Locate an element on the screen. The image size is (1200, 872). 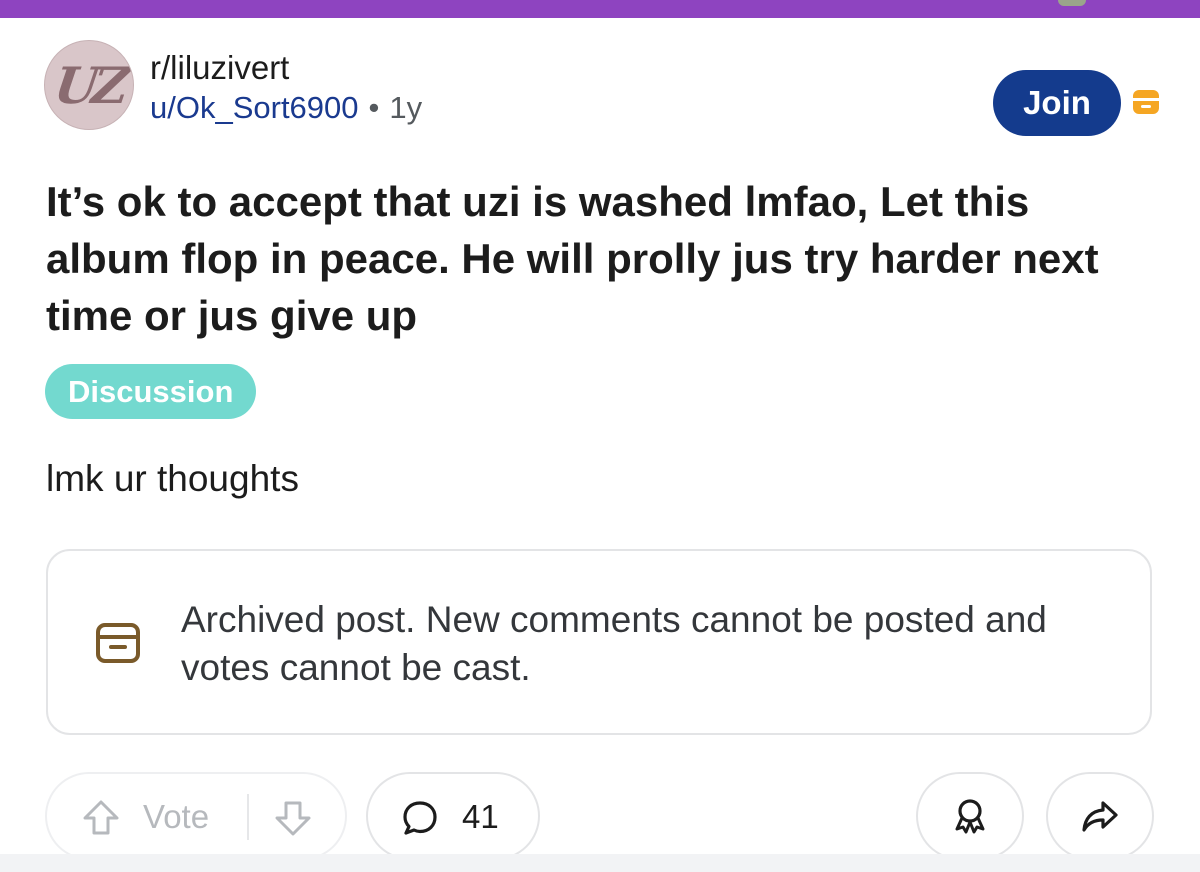
flair-badge: Discussion is located at coordinates (151, 391).